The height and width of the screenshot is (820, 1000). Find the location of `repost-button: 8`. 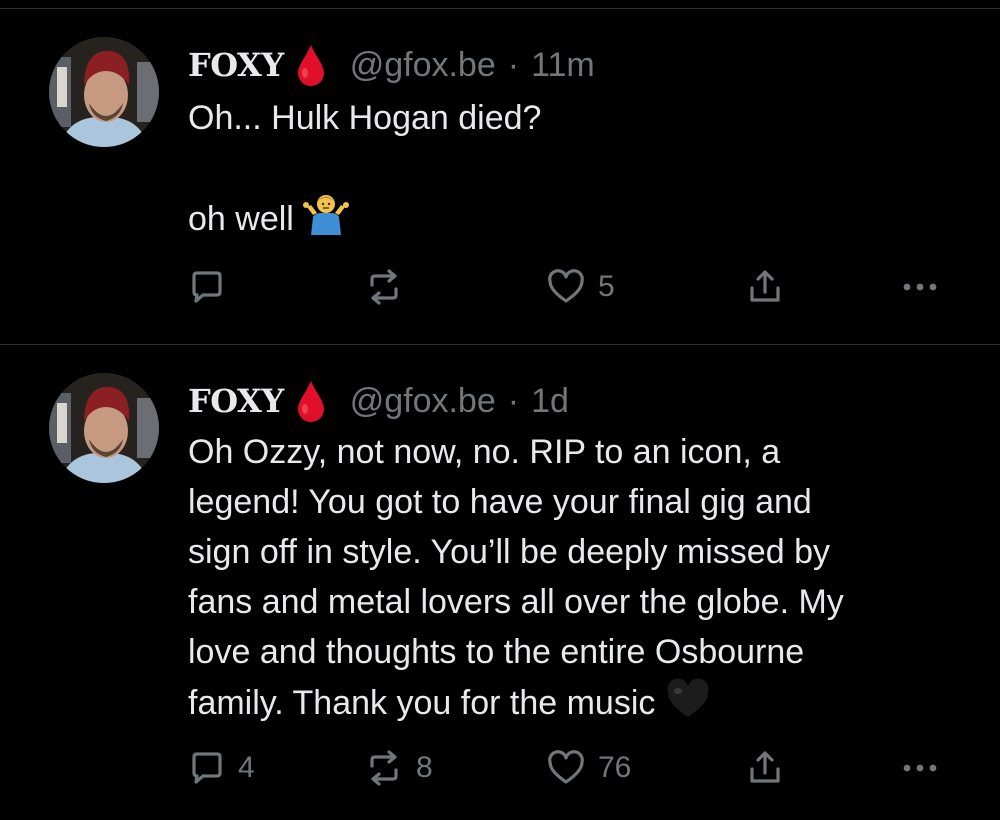

repost-button: 8 is located at coordinates (398, 768).